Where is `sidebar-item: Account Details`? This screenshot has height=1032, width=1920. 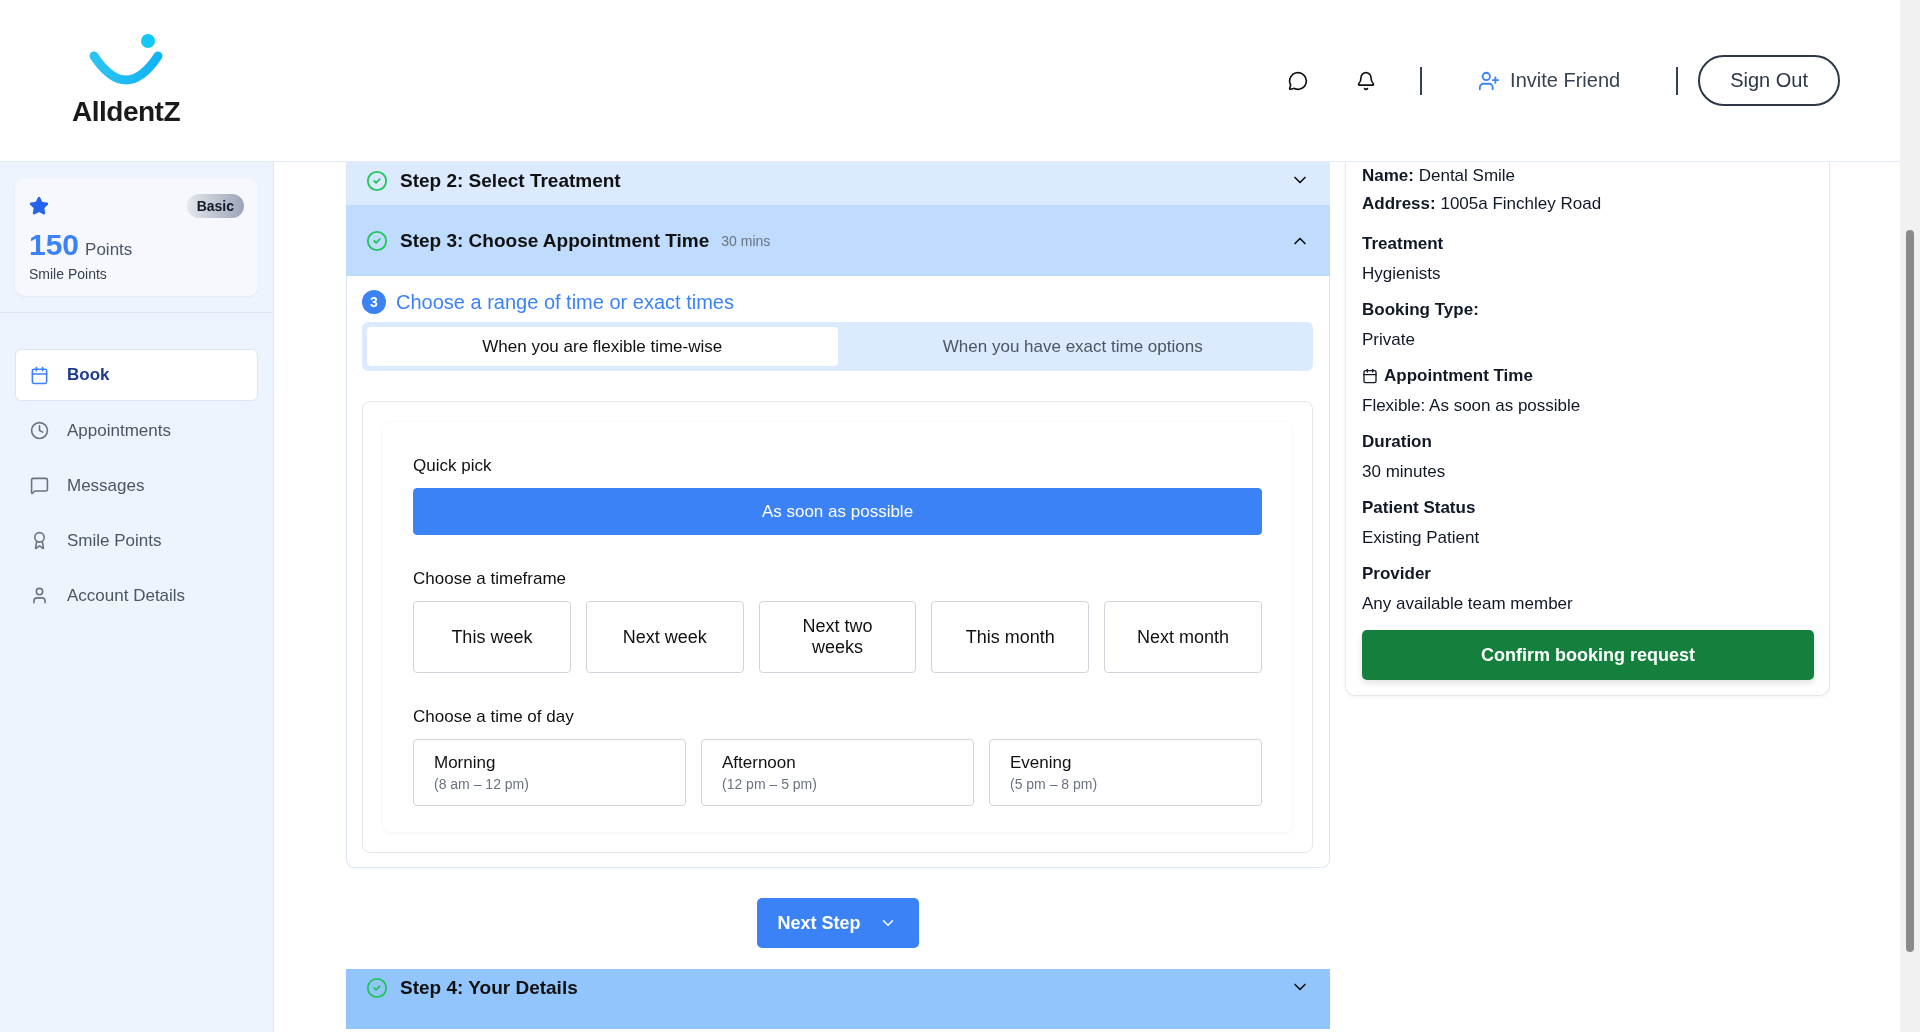
sidebar-item: Account Details is located at coordinates (136, 595).